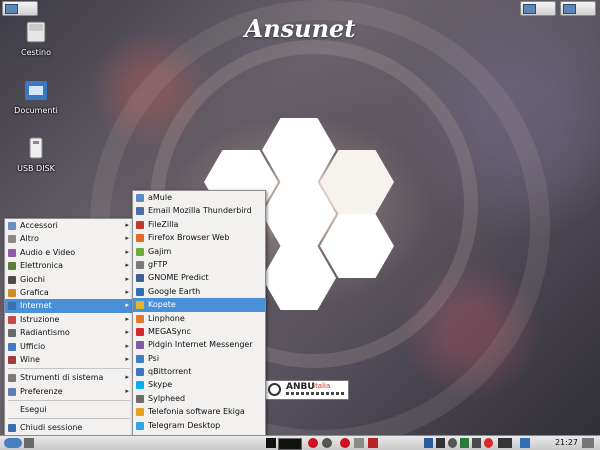 Image resolution: width=600 pixels, height=450 pixels. I want to click on filezilla-icon, so click(140, 224).